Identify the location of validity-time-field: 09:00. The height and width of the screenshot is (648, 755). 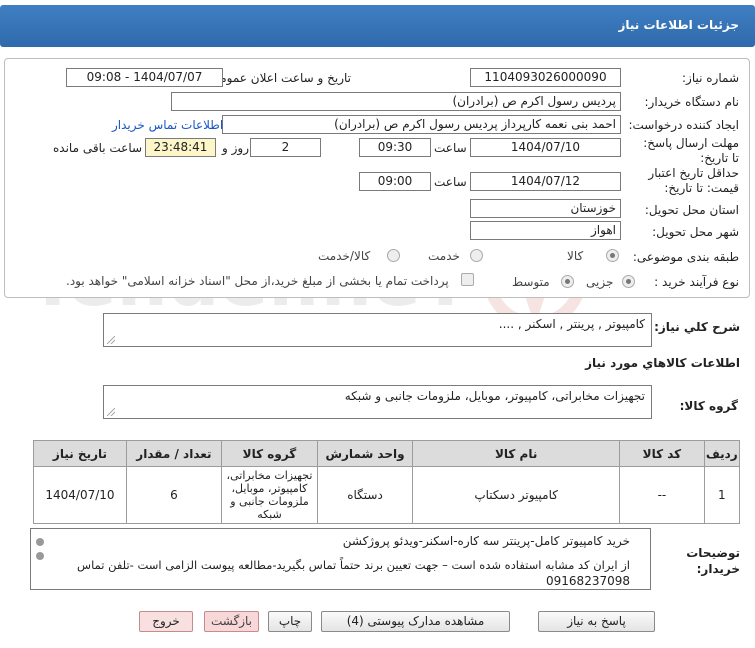
(395, 181).